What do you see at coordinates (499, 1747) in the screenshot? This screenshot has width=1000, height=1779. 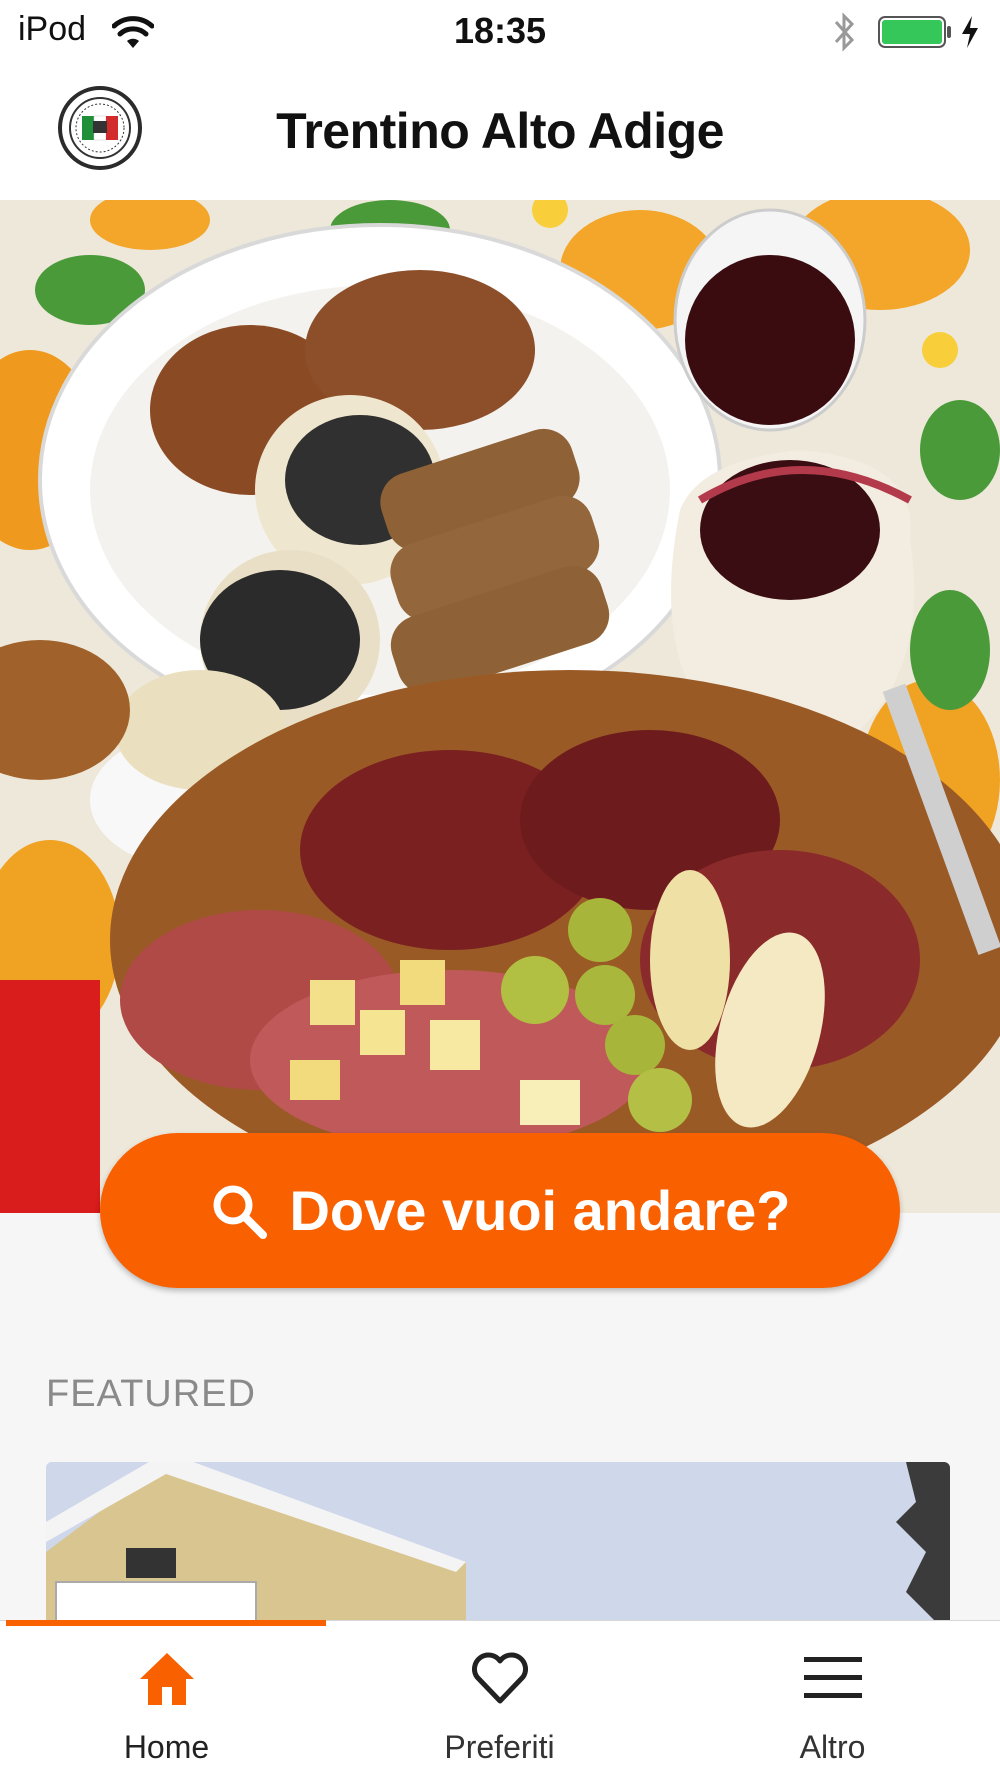 I see `tab-preferiti-label: Preferiti` at bounding box center [499, 1747].